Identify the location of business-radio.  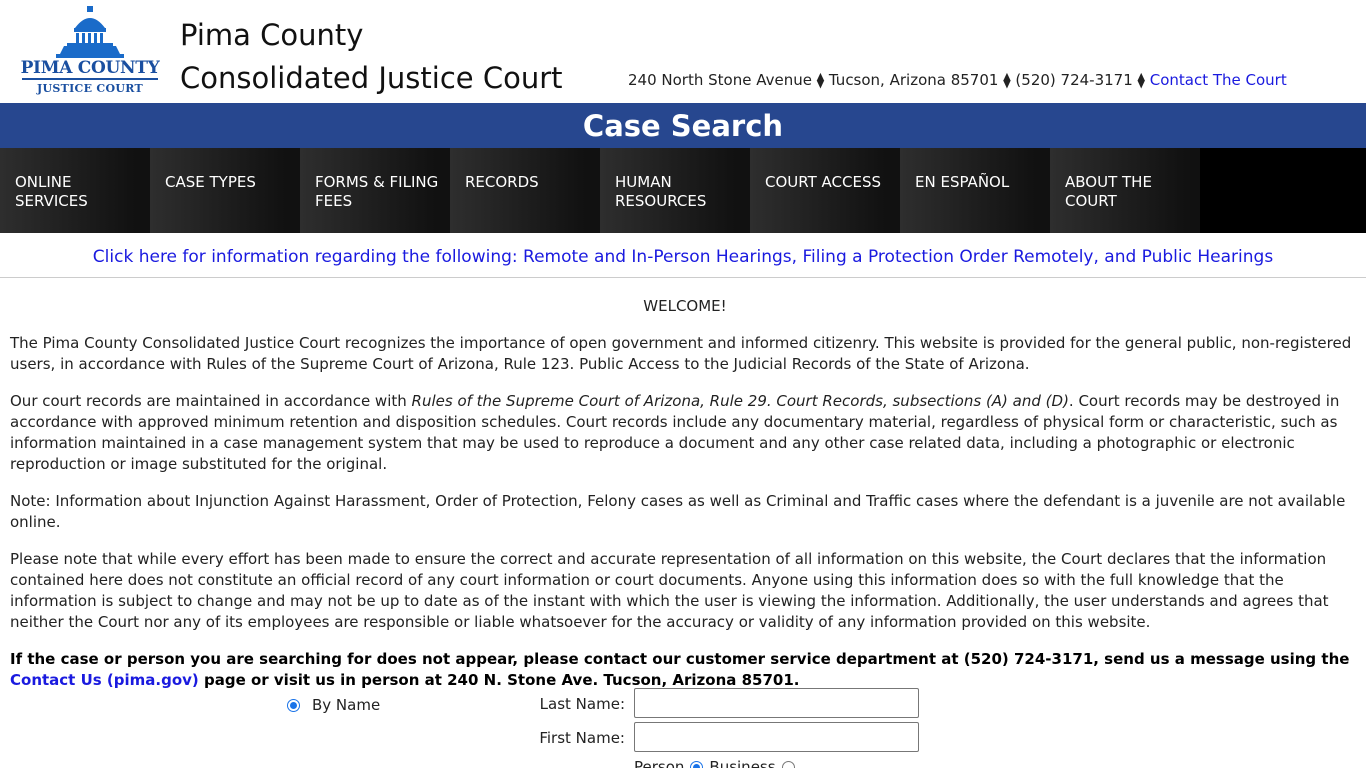
(788, 764).